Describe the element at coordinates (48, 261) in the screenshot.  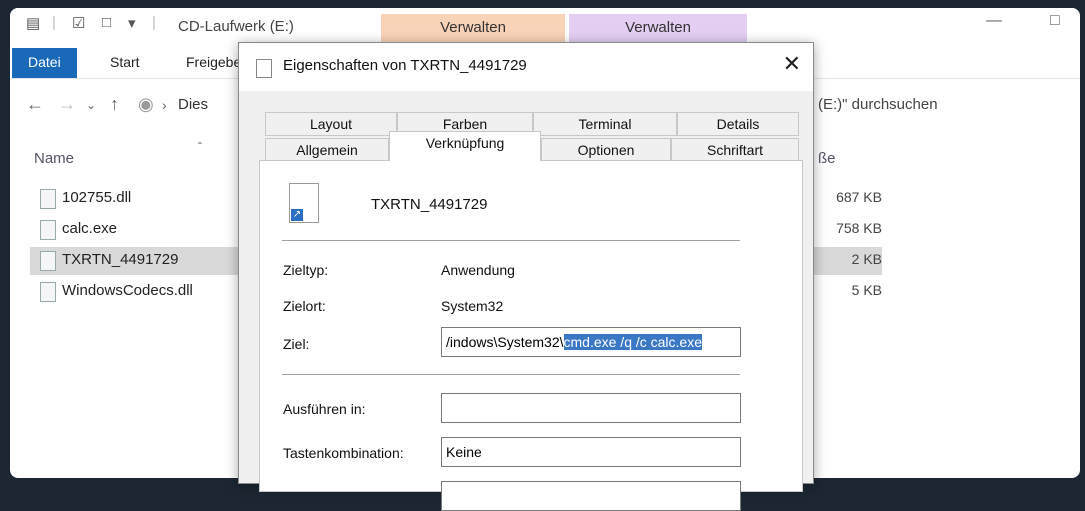
I see `shortcut-file-icon` at that location.